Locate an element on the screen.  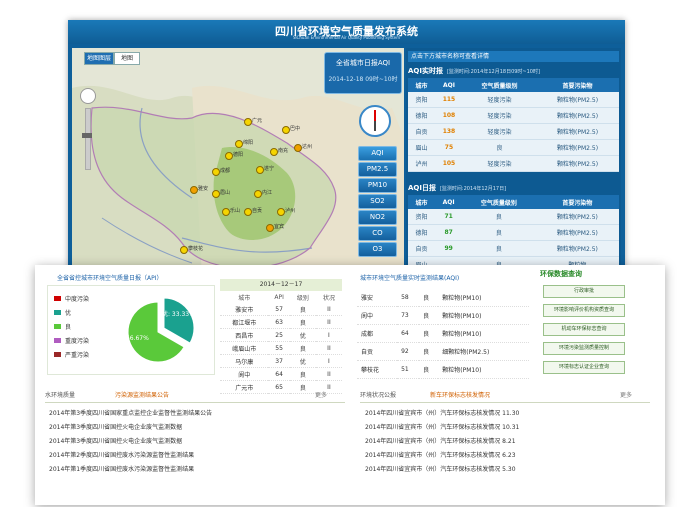
table-row: 德阳 87 良颗粒物(PM2.5) is located at coordinates (513, 232).